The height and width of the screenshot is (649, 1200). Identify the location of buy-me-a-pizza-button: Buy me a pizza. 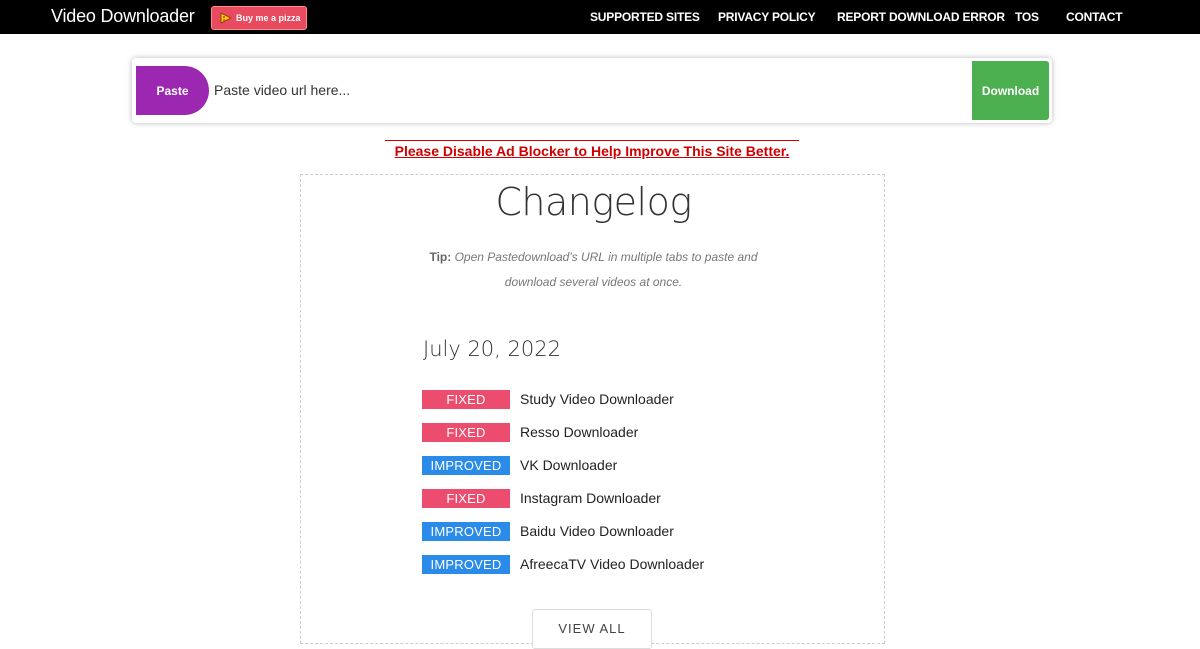
(259, 18).